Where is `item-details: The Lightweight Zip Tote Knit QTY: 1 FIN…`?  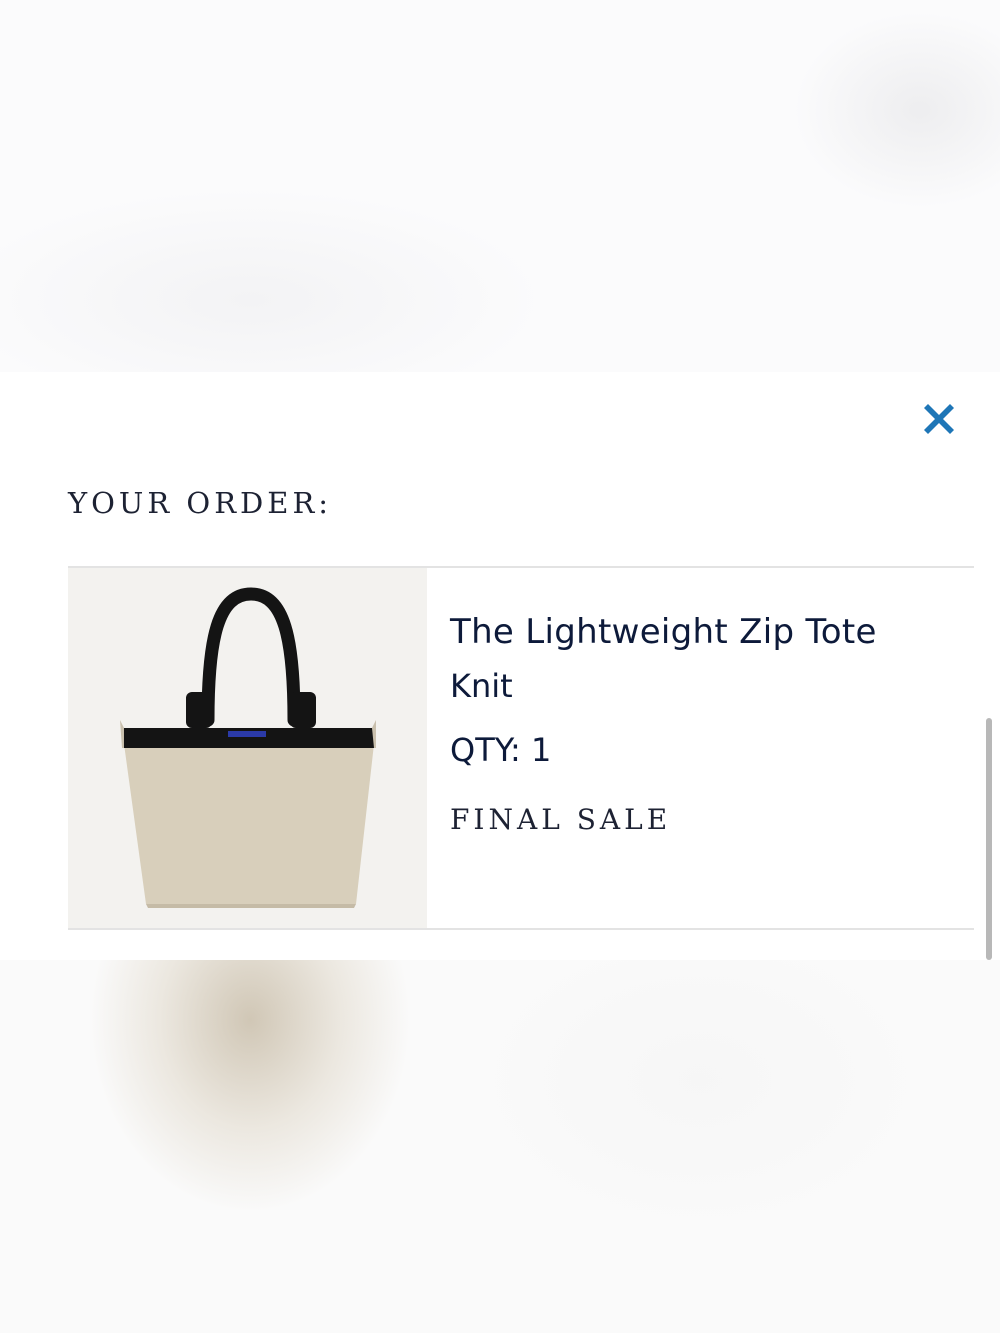 item-details: The Lightweight Zip Tote Knit QTY: 1 FIN… is located at coordinates (652, 748).